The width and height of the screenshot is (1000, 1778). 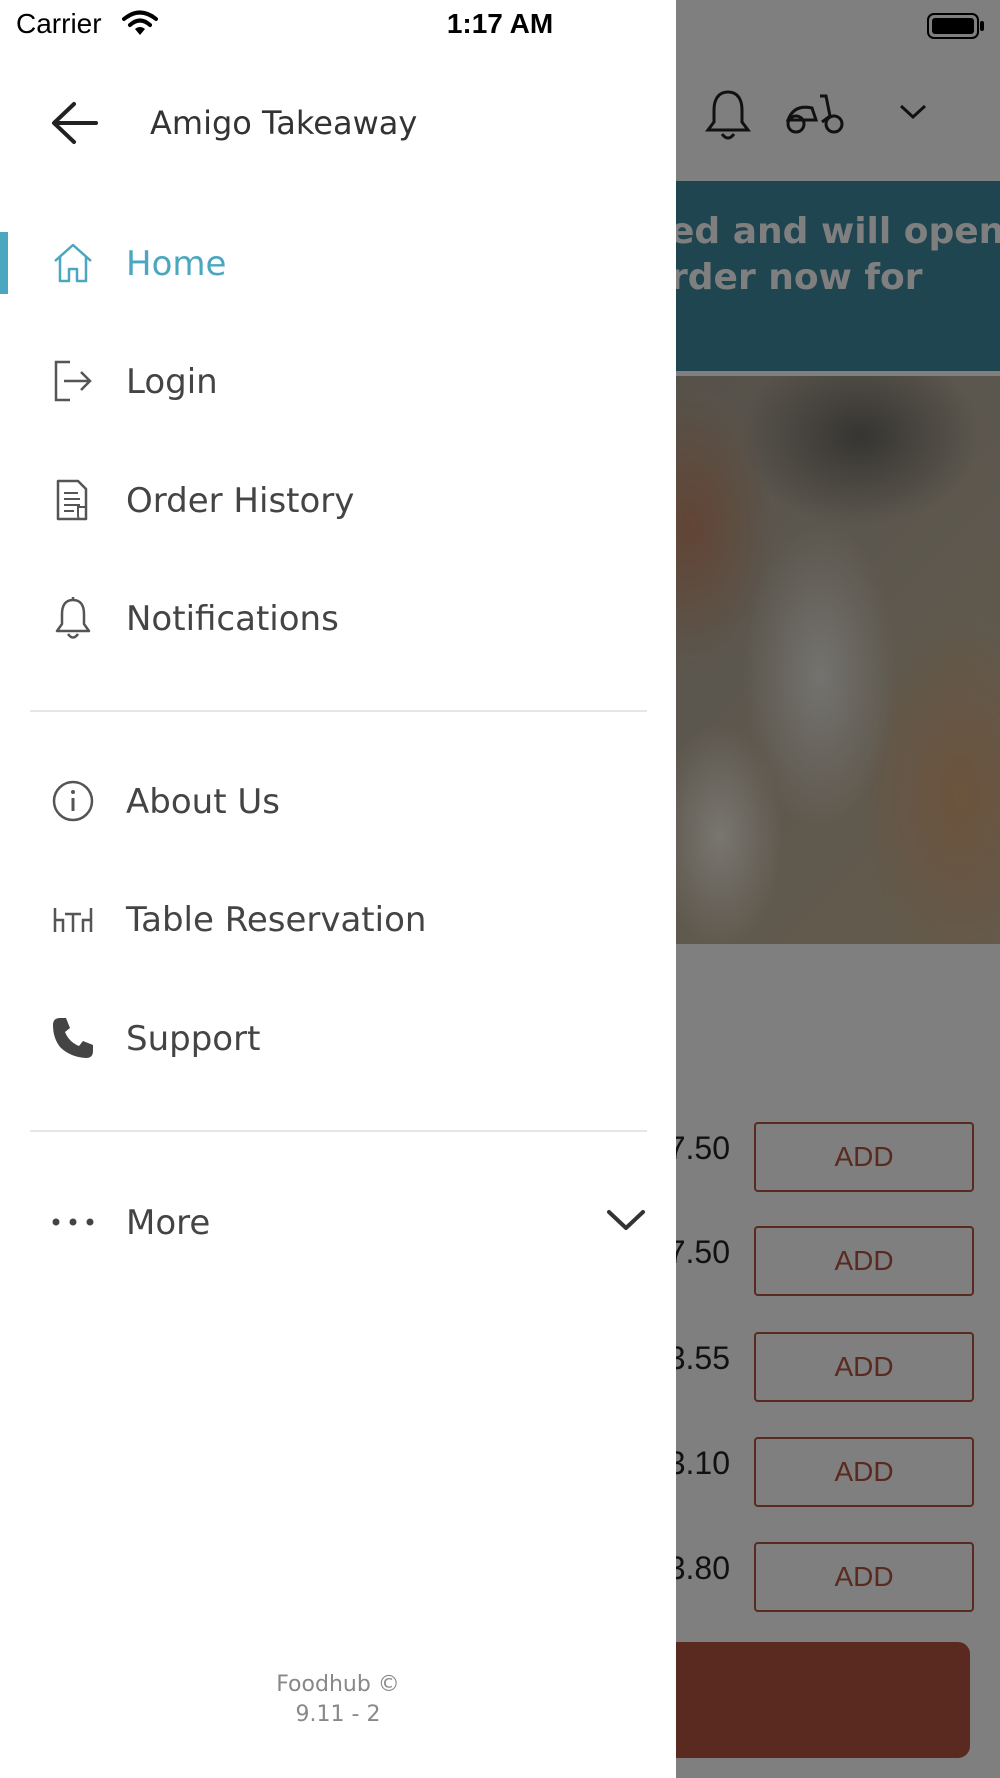 I want to click on active-indicator, so click(x=4, y=263).